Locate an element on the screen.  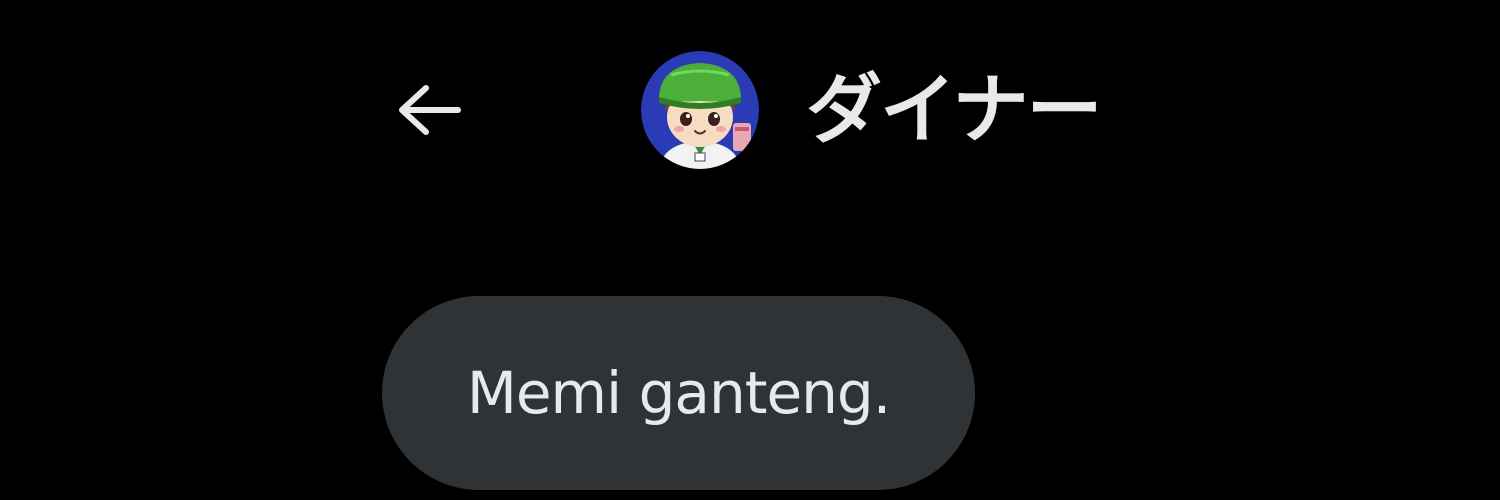
arrow-left-icon is located at coordinates (430, 110).